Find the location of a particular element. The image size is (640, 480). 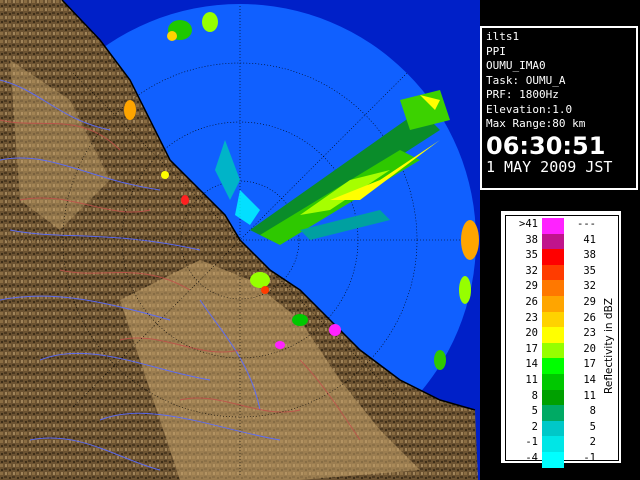

legend-max: 41 is located at coordinates (589, 239).